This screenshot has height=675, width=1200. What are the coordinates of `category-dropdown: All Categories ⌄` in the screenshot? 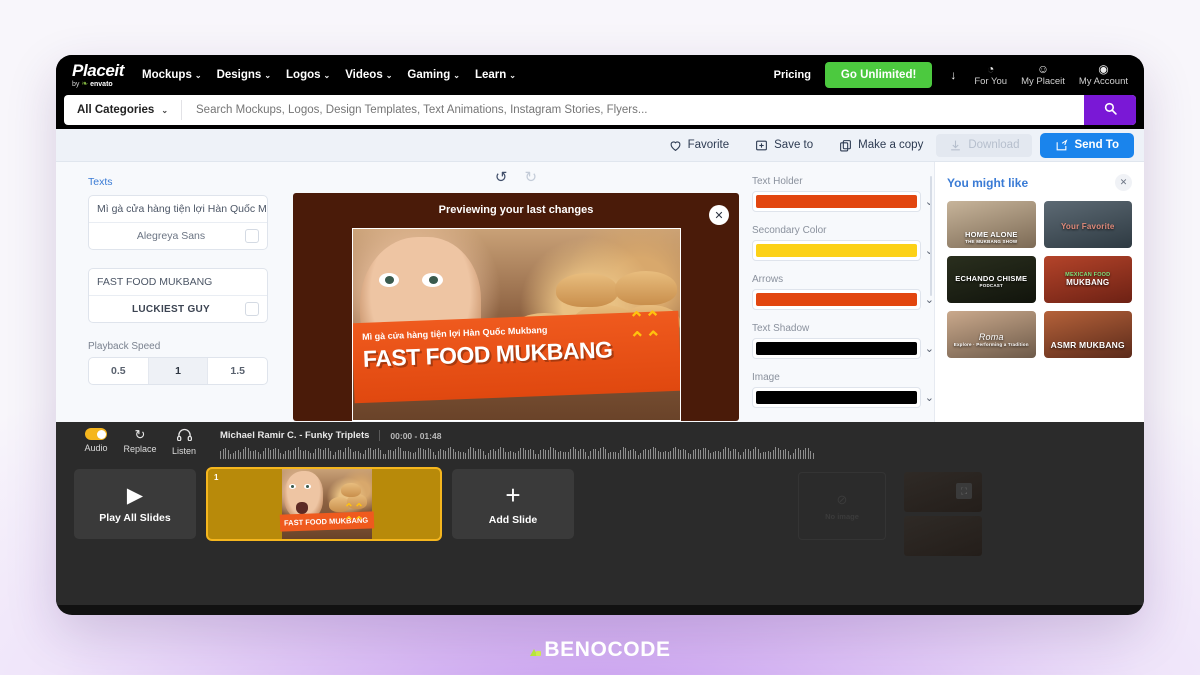 It's located at (123, 110).